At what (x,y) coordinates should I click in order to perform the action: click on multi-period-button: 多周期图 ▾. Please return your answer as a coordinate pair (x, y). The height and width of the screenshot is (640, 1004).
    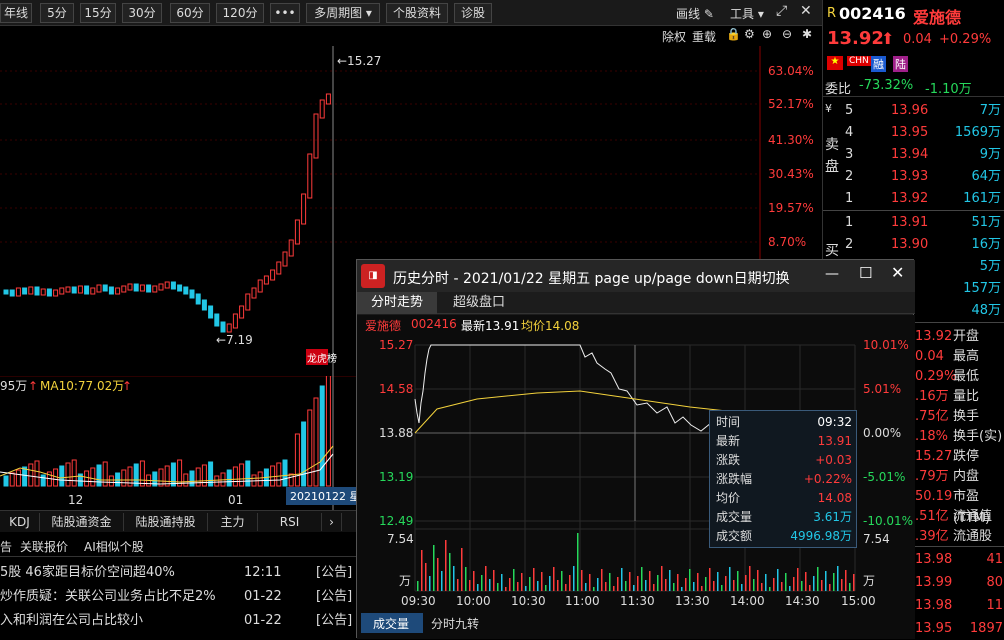
    Looking at the image, I should click on (343, 13).